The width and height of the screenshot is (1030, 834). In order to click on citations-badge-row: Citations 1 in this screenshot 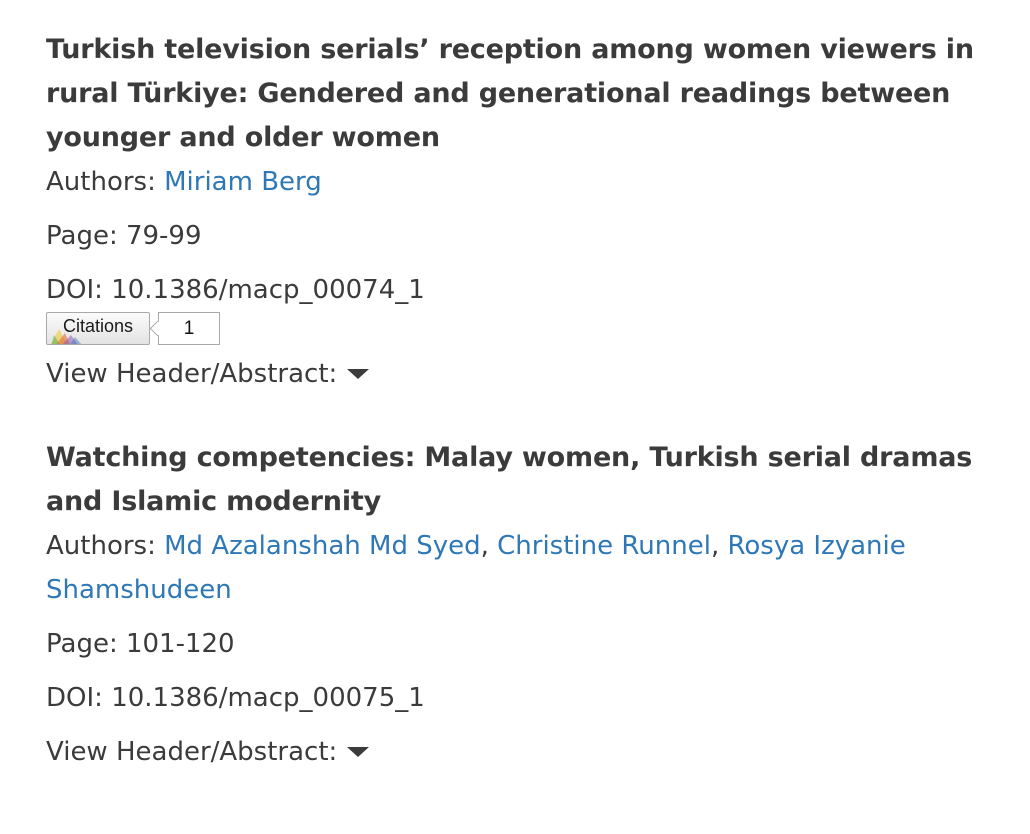, I will do `click(521, 332)`.